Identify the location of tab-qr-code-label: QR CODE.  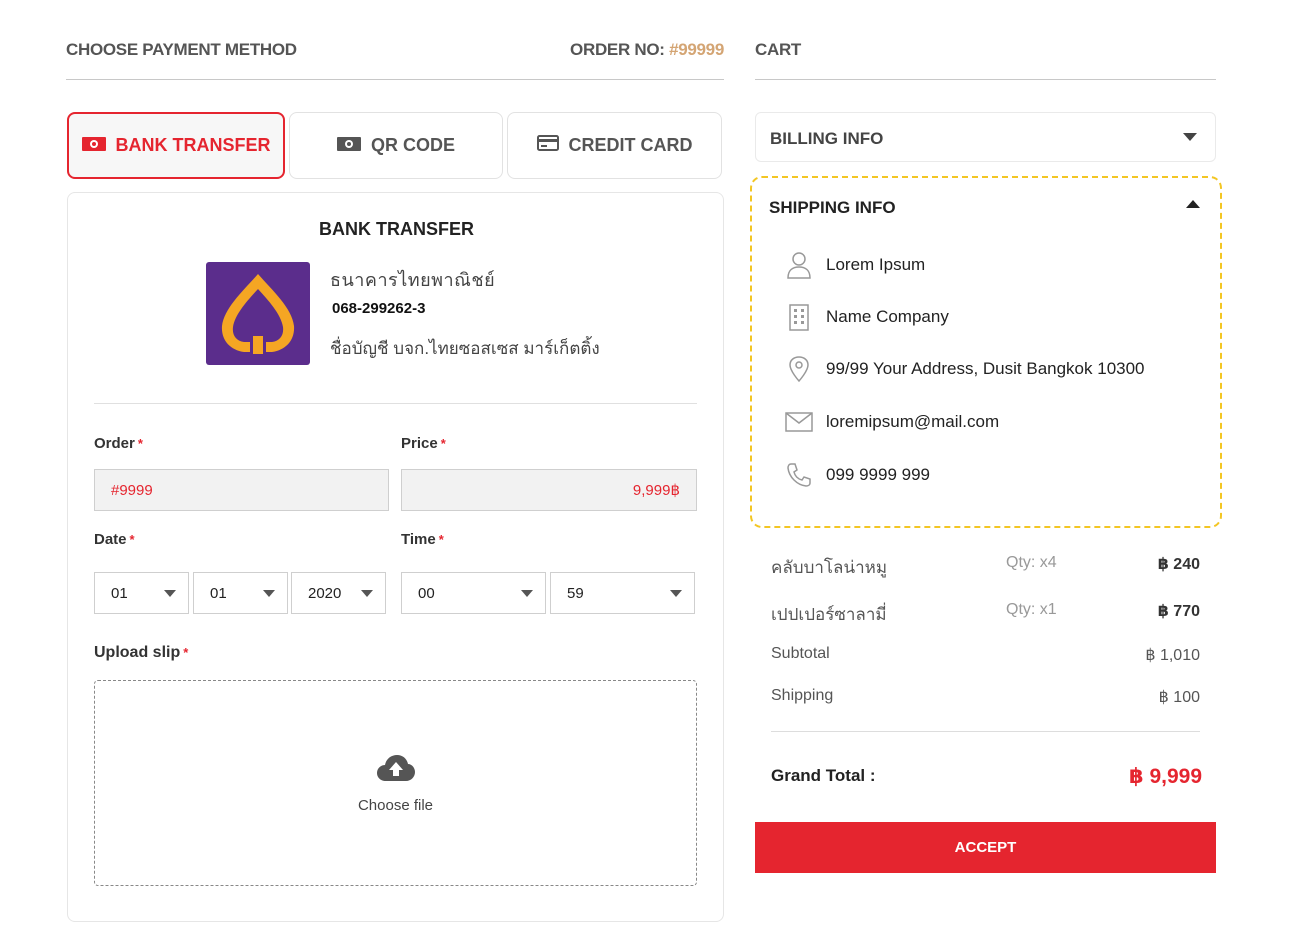
(412, 145).